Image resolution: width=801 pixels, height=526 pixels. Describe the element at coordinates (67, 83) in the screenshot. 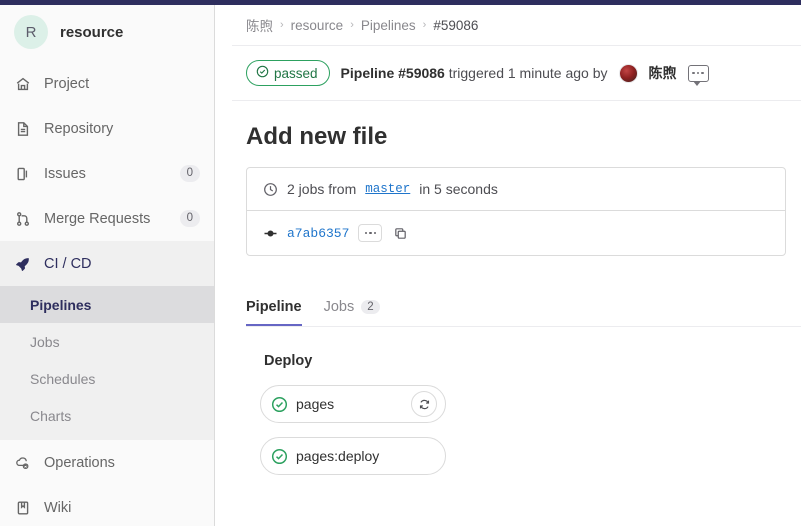

I see `sidebar-item-label: Project` at that location.